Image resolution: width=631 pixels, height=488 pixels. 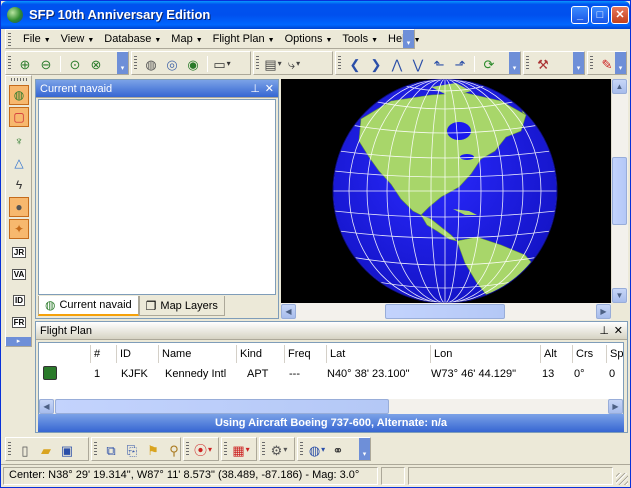 What do you see at coordinates (174, 450) in the screenshot?
I see `magic-wand-icon: ⚲` at bounding box center [174, 450].